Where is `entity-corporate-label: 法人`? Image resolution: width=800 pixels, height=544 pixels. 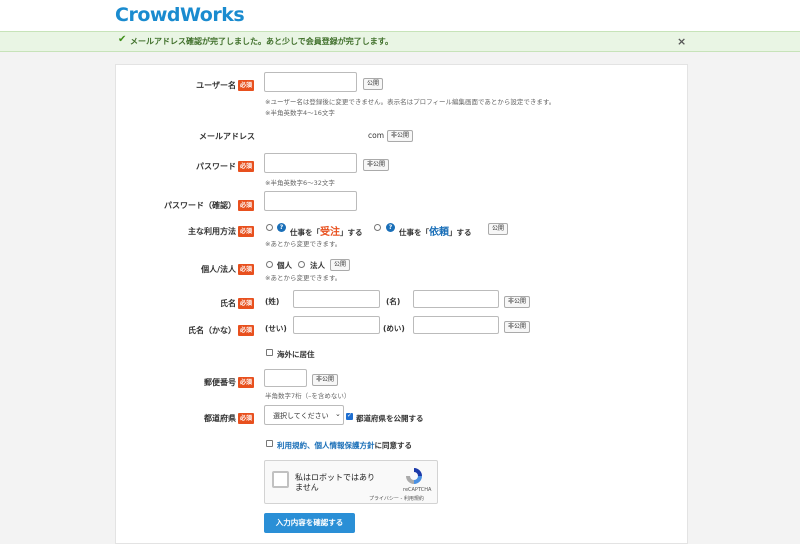 entity-corporate-label: 法人 is located at coordinates (317, 265).